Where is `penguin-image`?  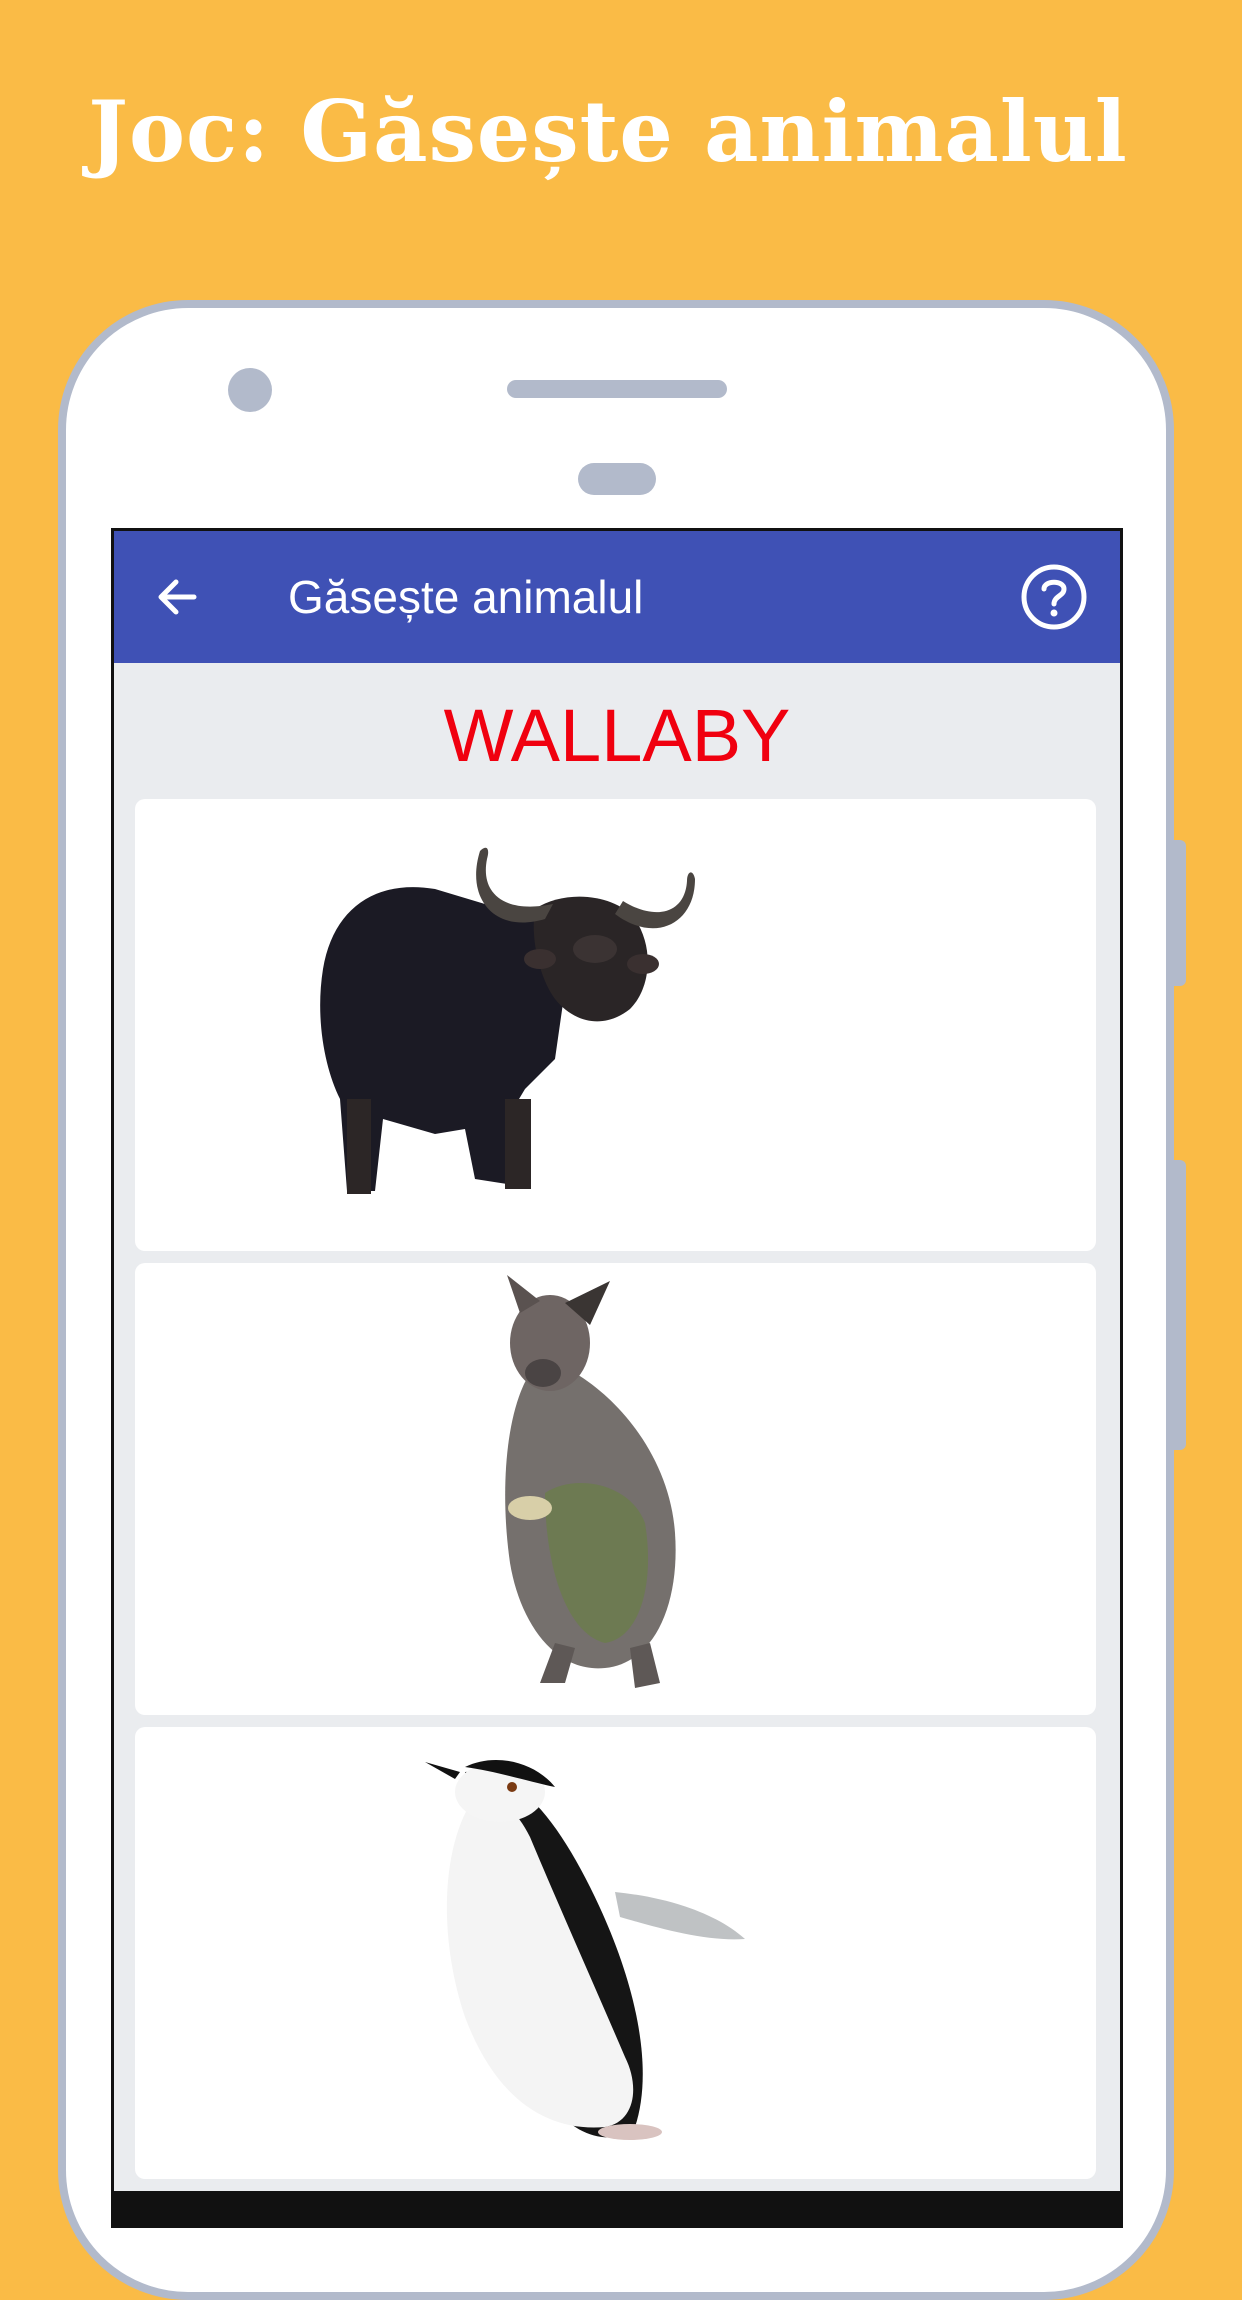
penguin-image is located at coordinates (585, 1949).